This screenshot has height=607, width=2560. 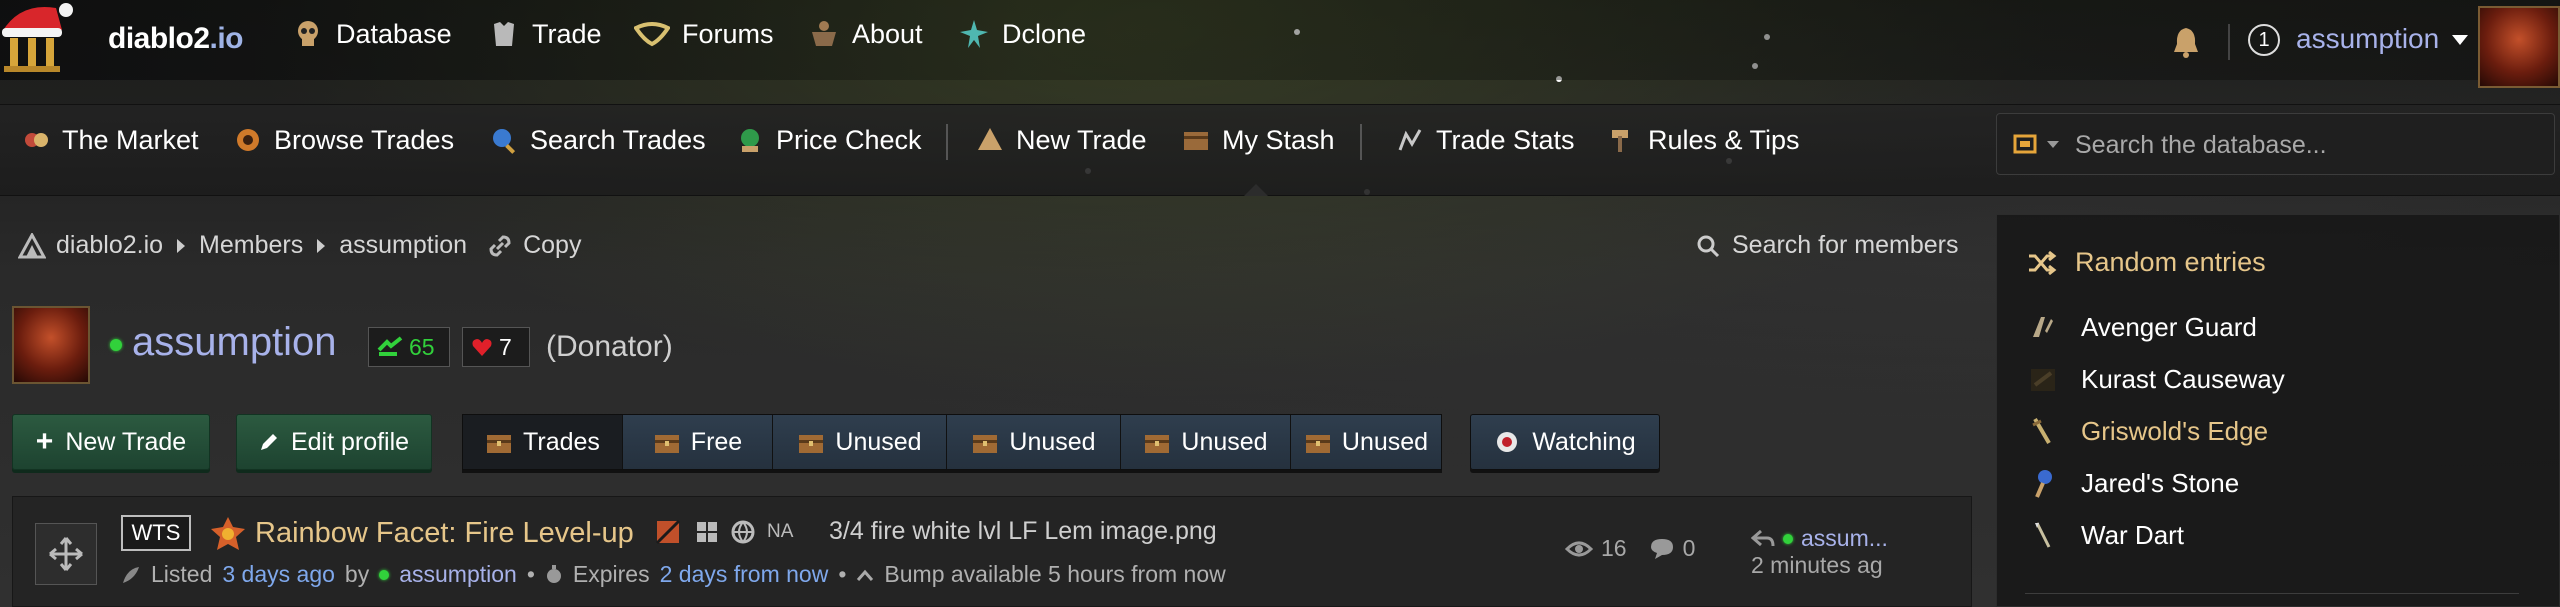 I want to click on search-category-dropdown, so click(x=2035, y=144).